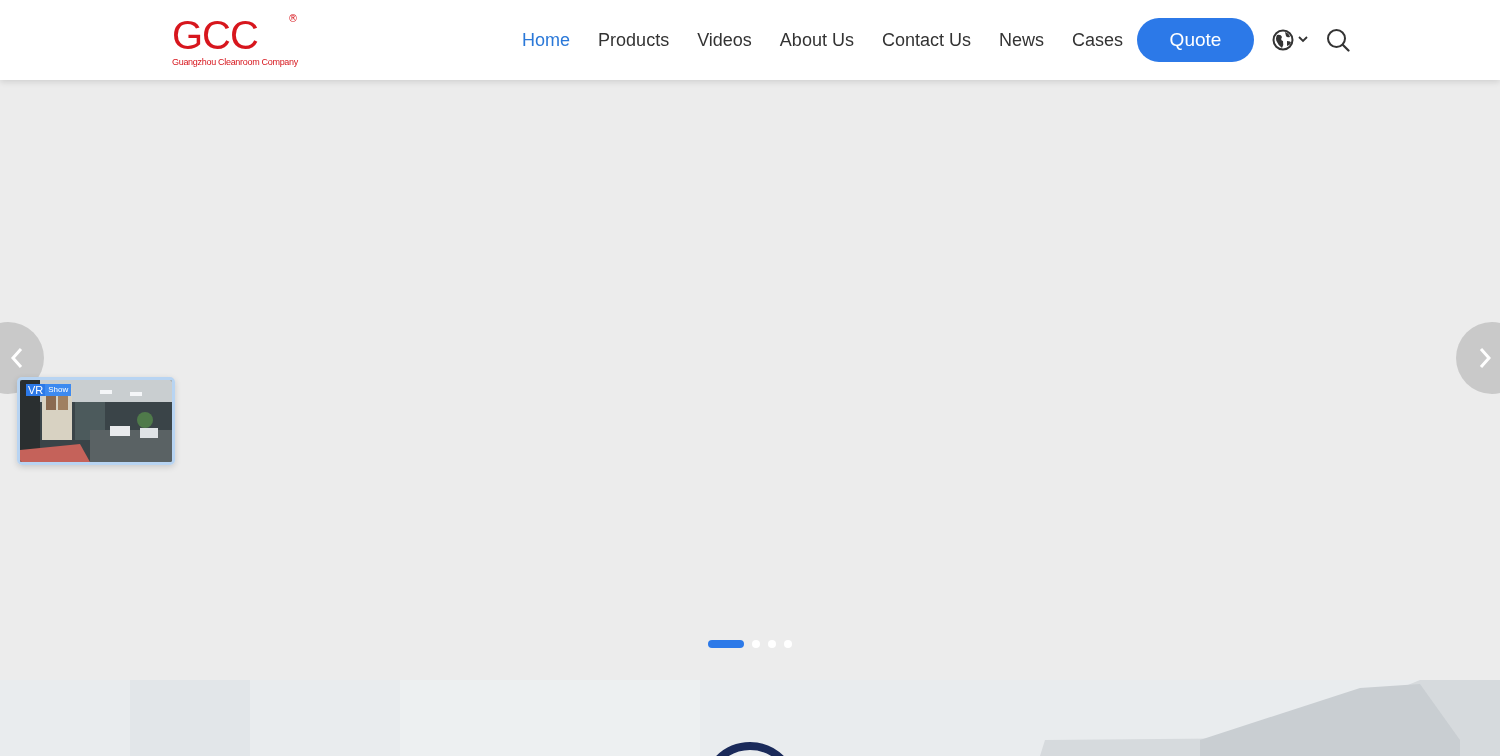 Image resolution: width=1500 pixels, height=756 pixels. Describe the element at coordinates (634, 40) in the screenshot. I see `nav-link: Products` at that location.